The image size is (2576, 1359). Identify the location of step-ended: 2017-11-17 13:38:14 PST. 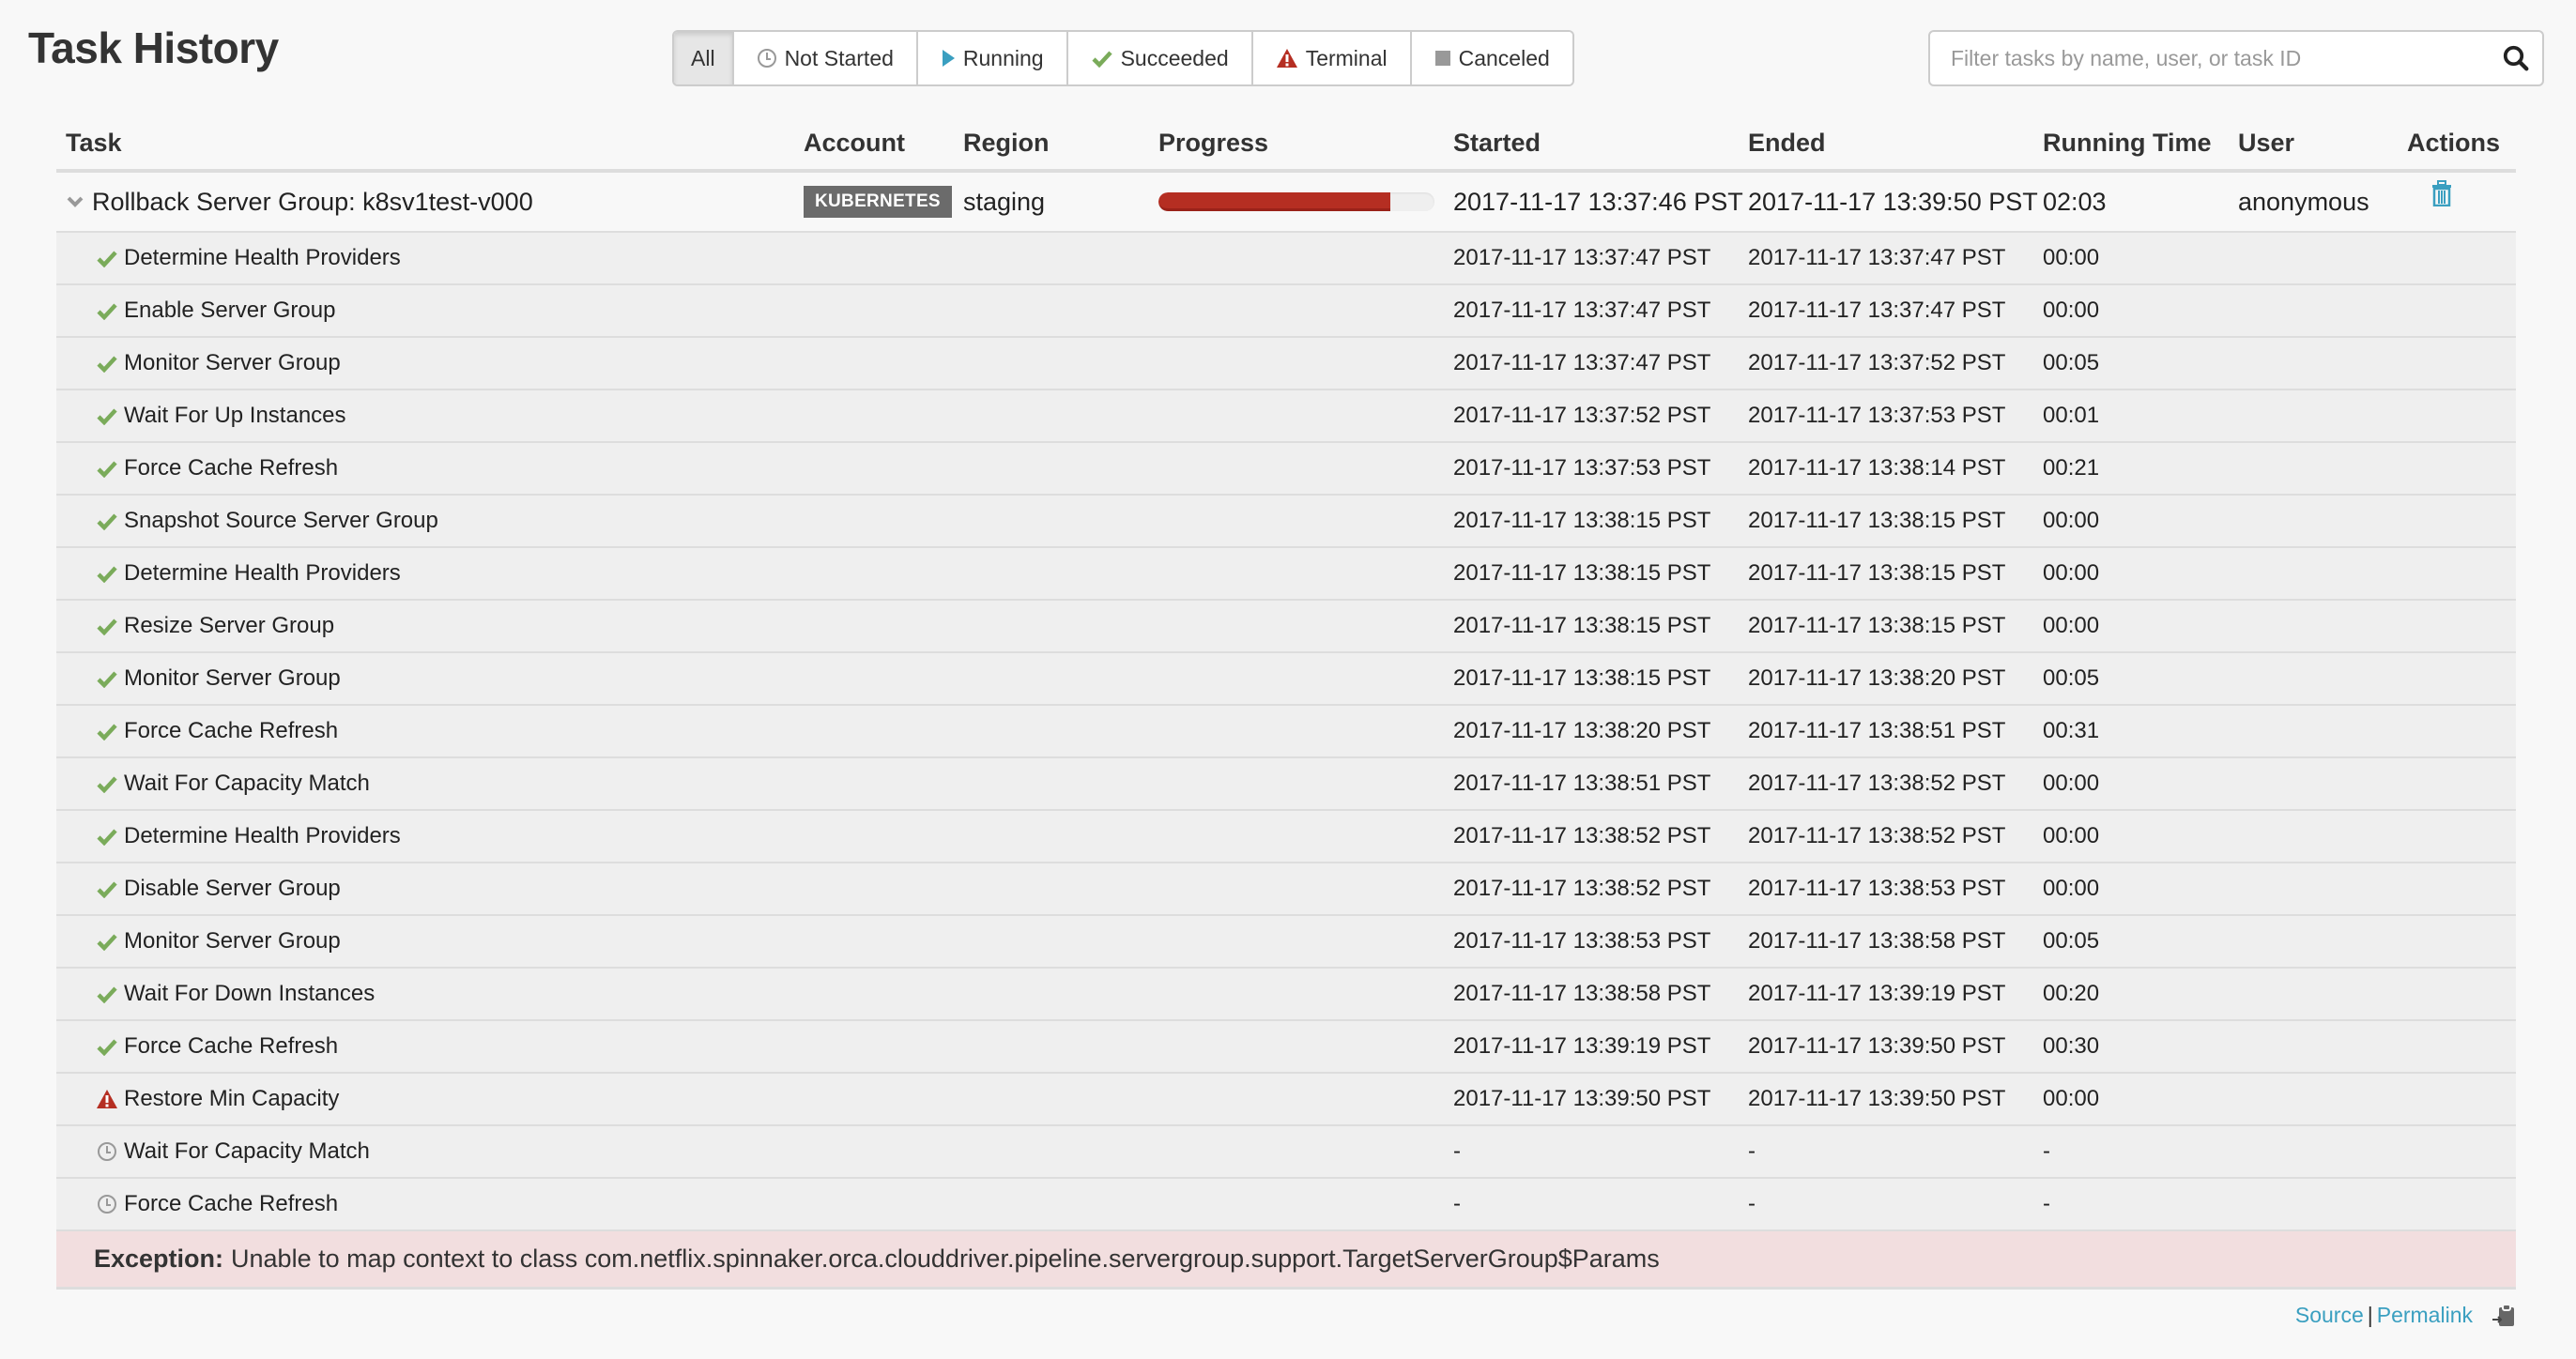
(1877, 468).